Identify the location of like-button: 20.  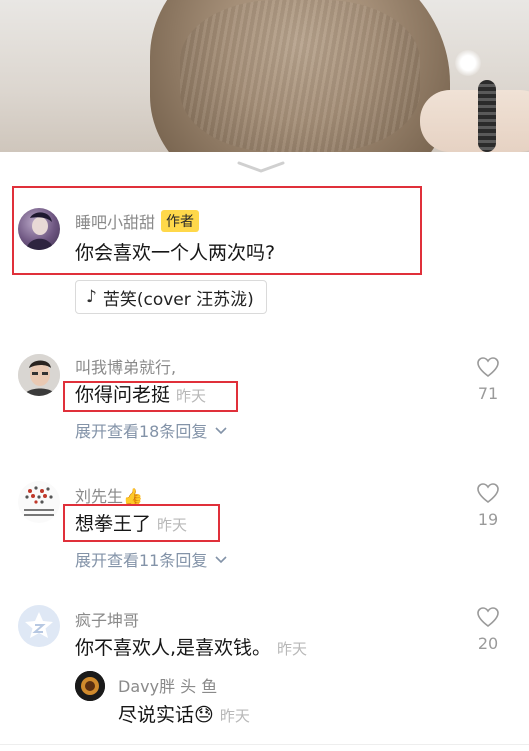
(488, 629).